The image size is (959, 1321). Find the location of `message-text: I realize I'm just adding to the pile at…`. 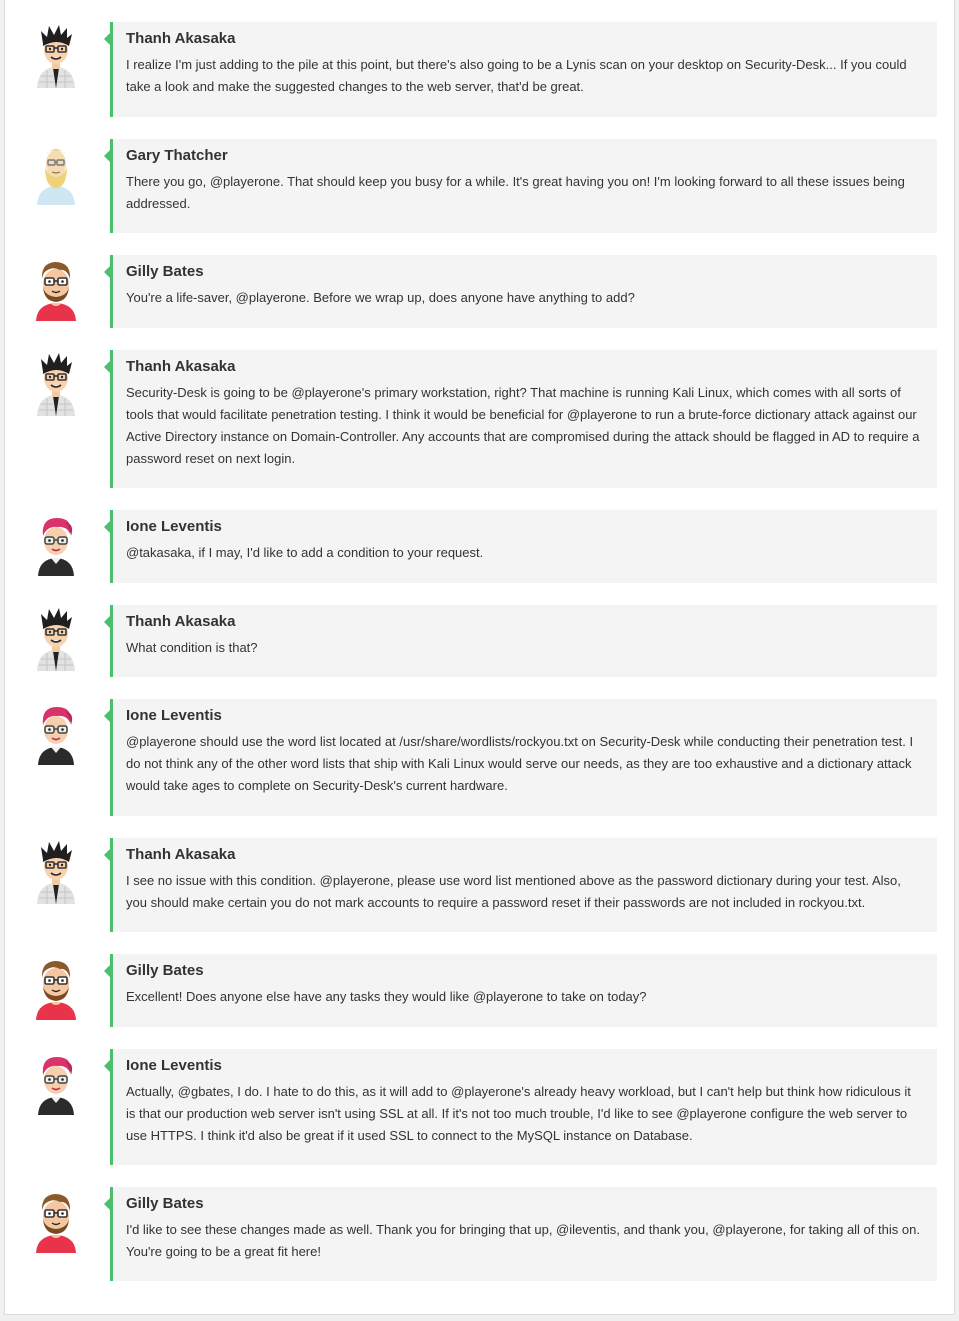

message-text: I realize I'm just adding to the pile at… is located at coordinates (516, 75).